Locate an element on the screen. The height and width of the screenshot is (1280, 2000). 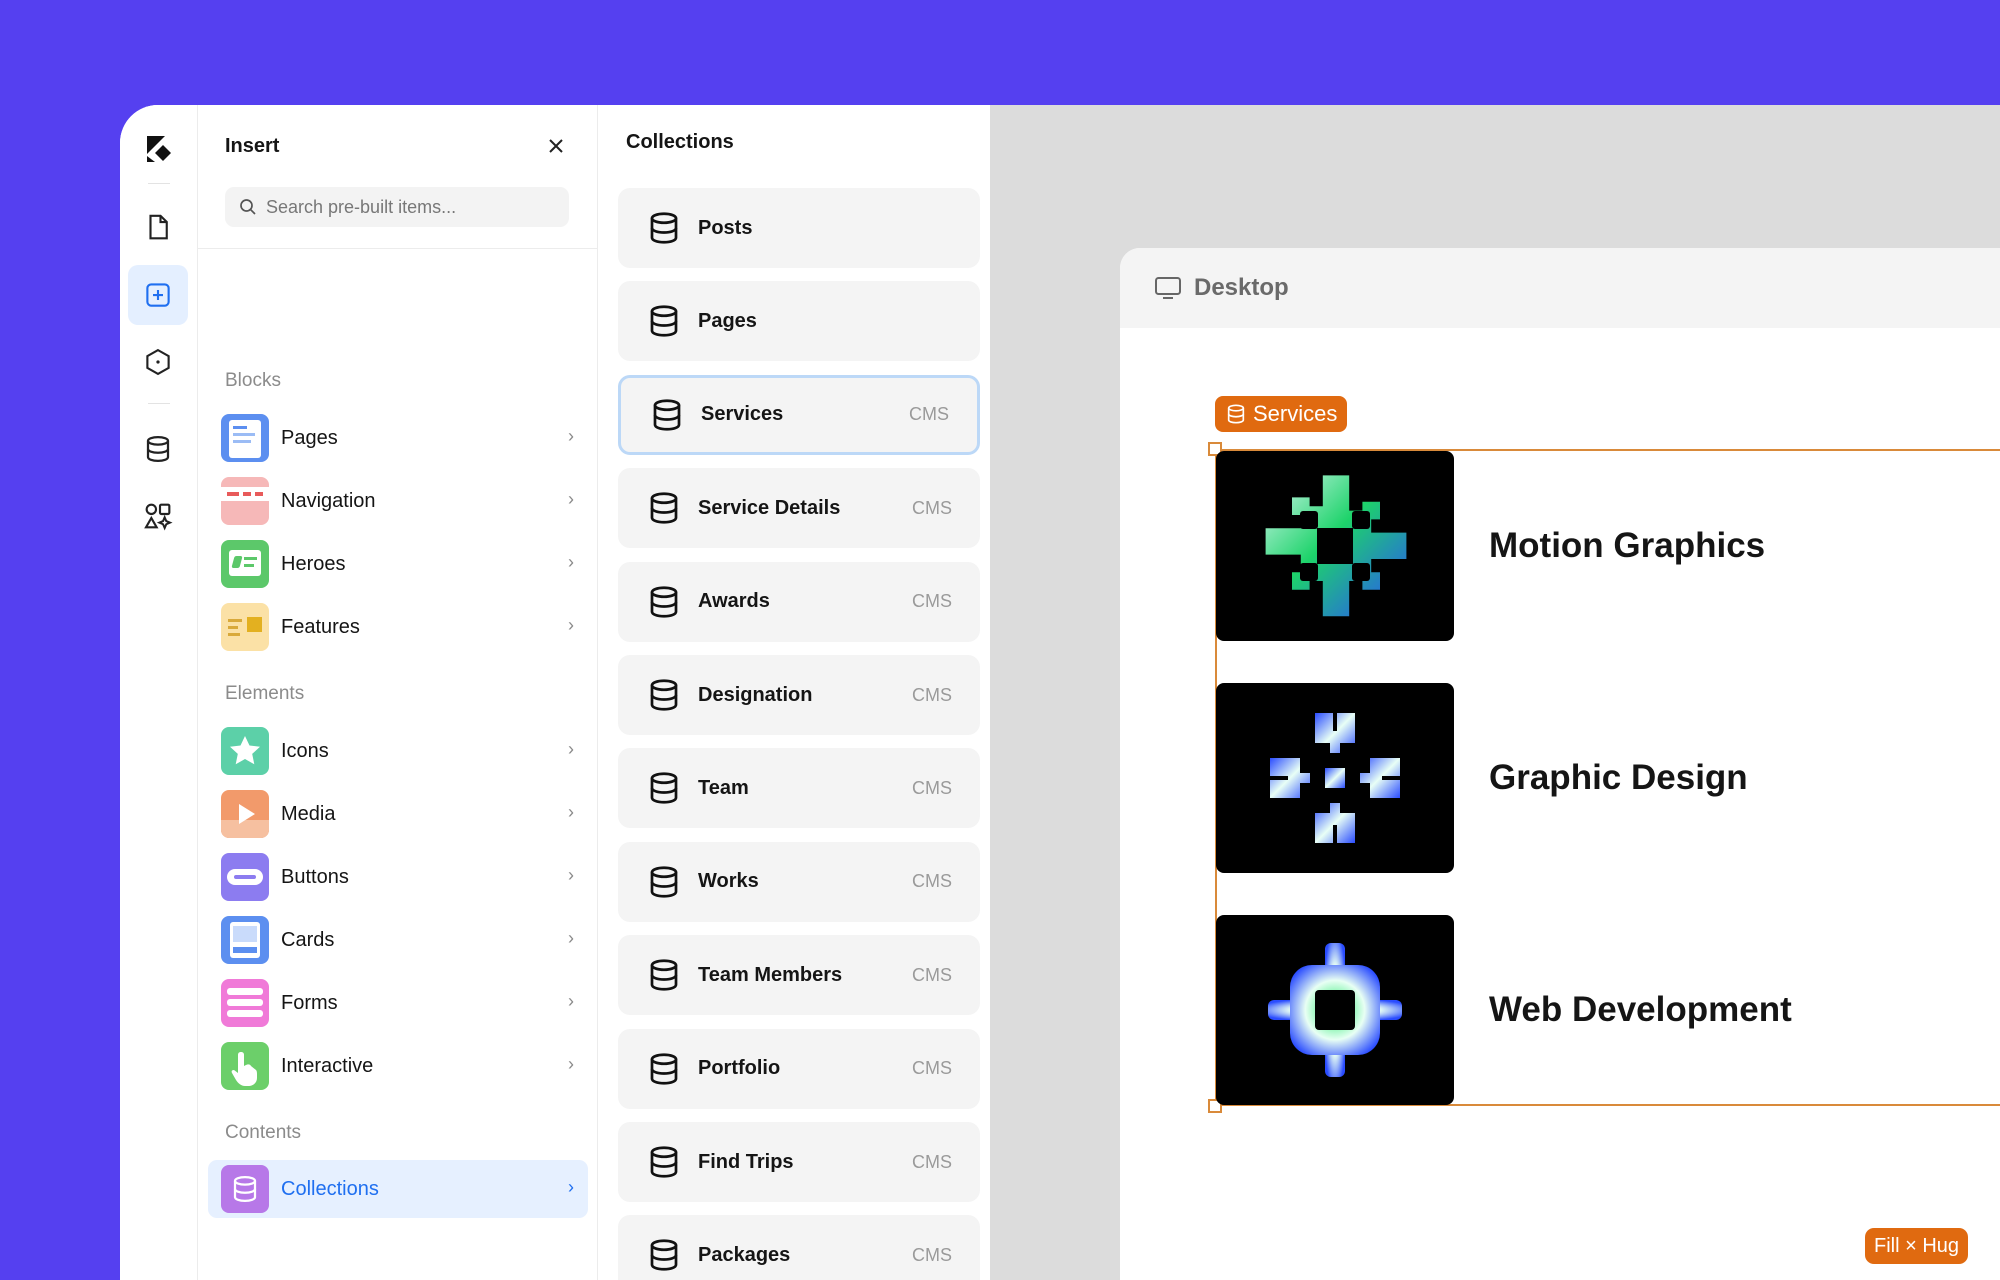
block-label: Pages is located at coordinates (309, 437).